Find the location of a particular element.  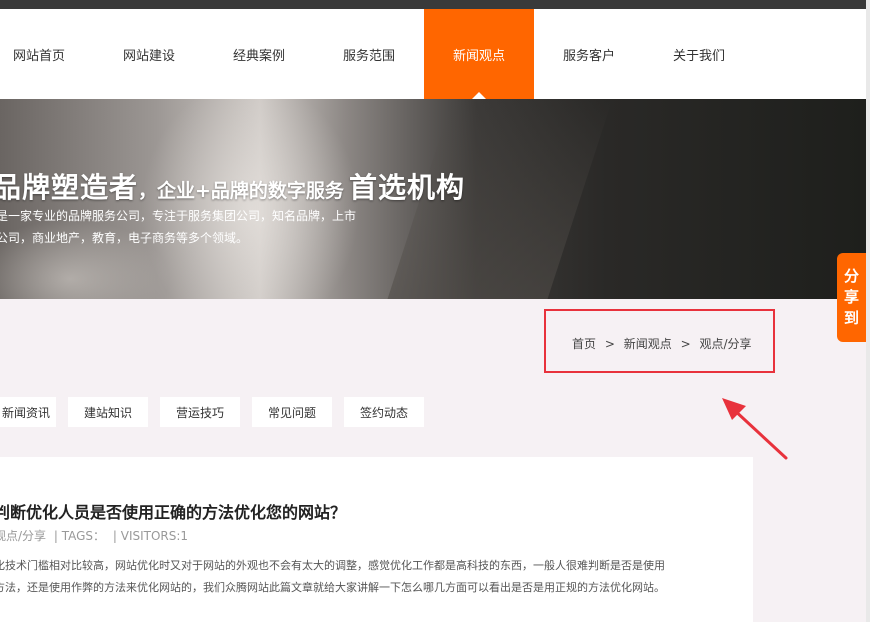

banner-subtext-line1: 是一家专业的品牌服务公司，专注于服务集团公司，知名品牌，上市 is located at coordinates (178, 216).